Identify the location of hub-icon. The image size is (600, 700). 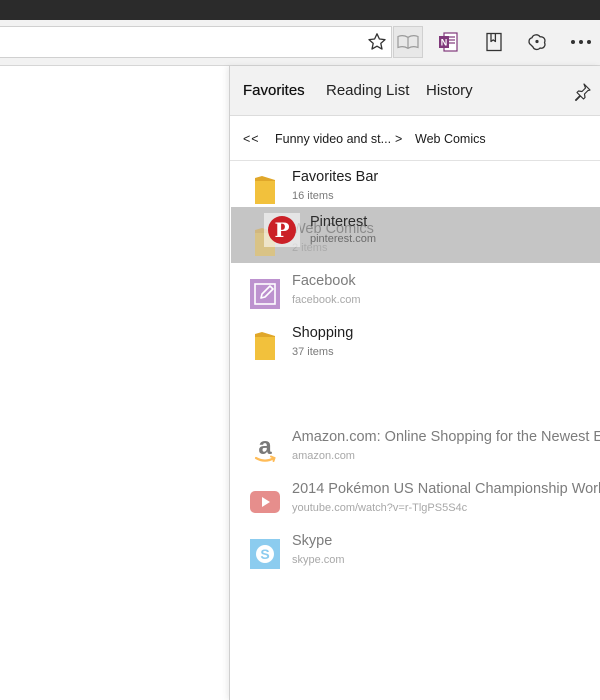
(494, 42).